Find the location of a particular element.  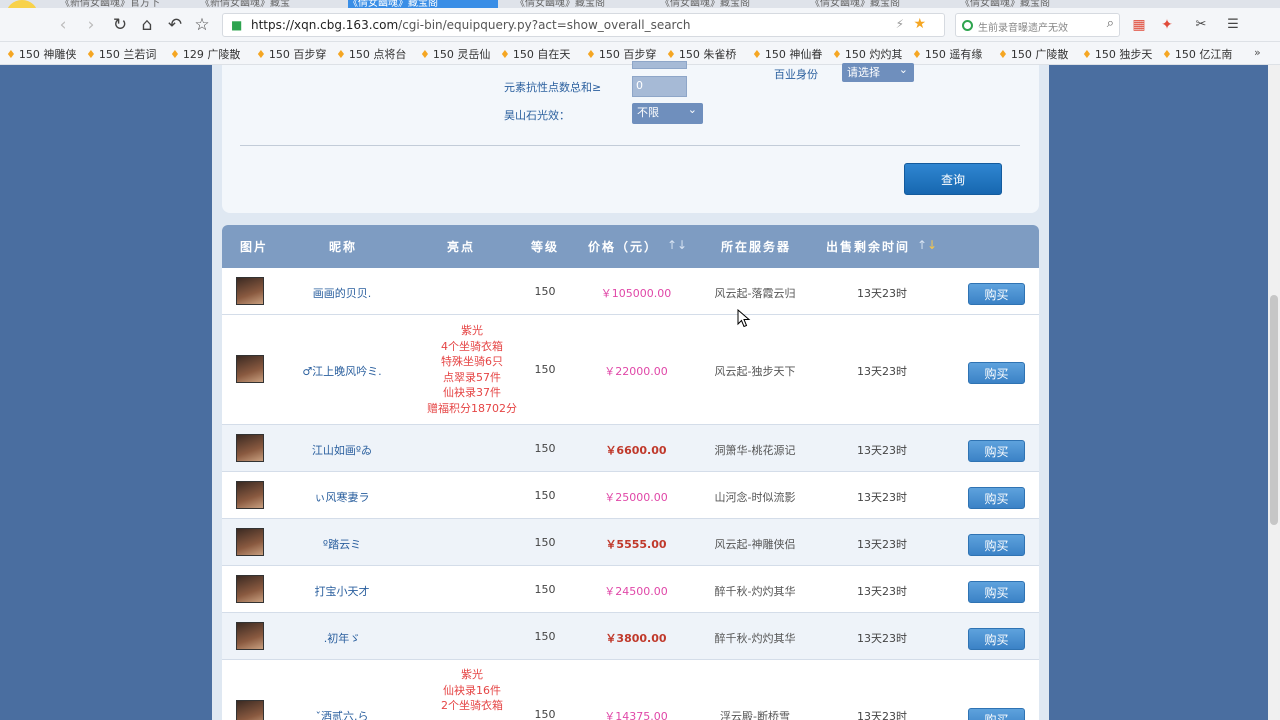

highlight-item: 仙袂录37件 is located at coordinates (472, 392).